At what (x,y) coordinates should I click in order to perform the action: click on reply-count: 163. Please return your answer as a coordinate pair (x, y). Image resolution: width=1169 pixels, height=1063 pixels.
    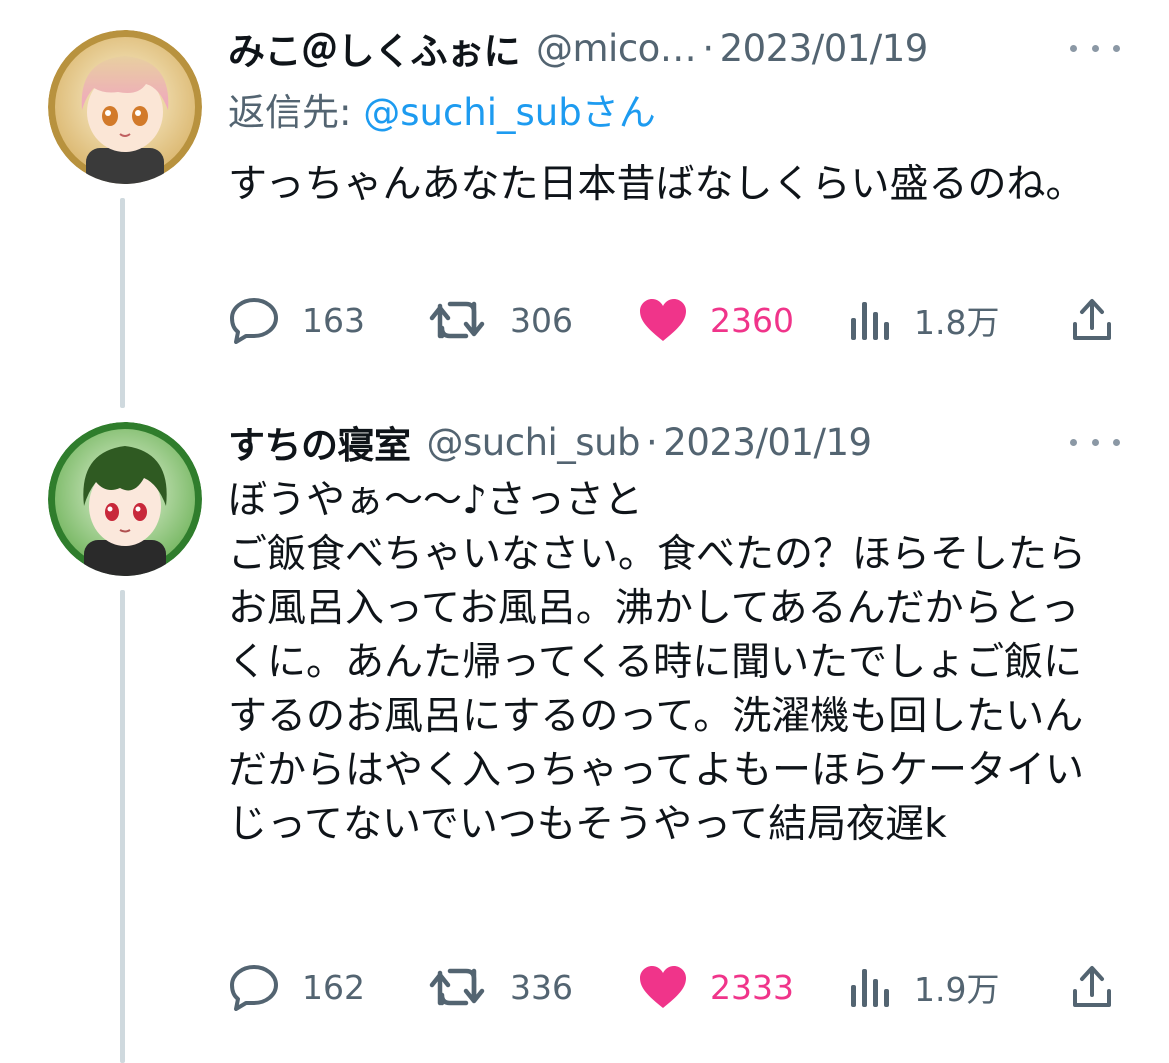
    Looking at the image, I should click on (333, 320).